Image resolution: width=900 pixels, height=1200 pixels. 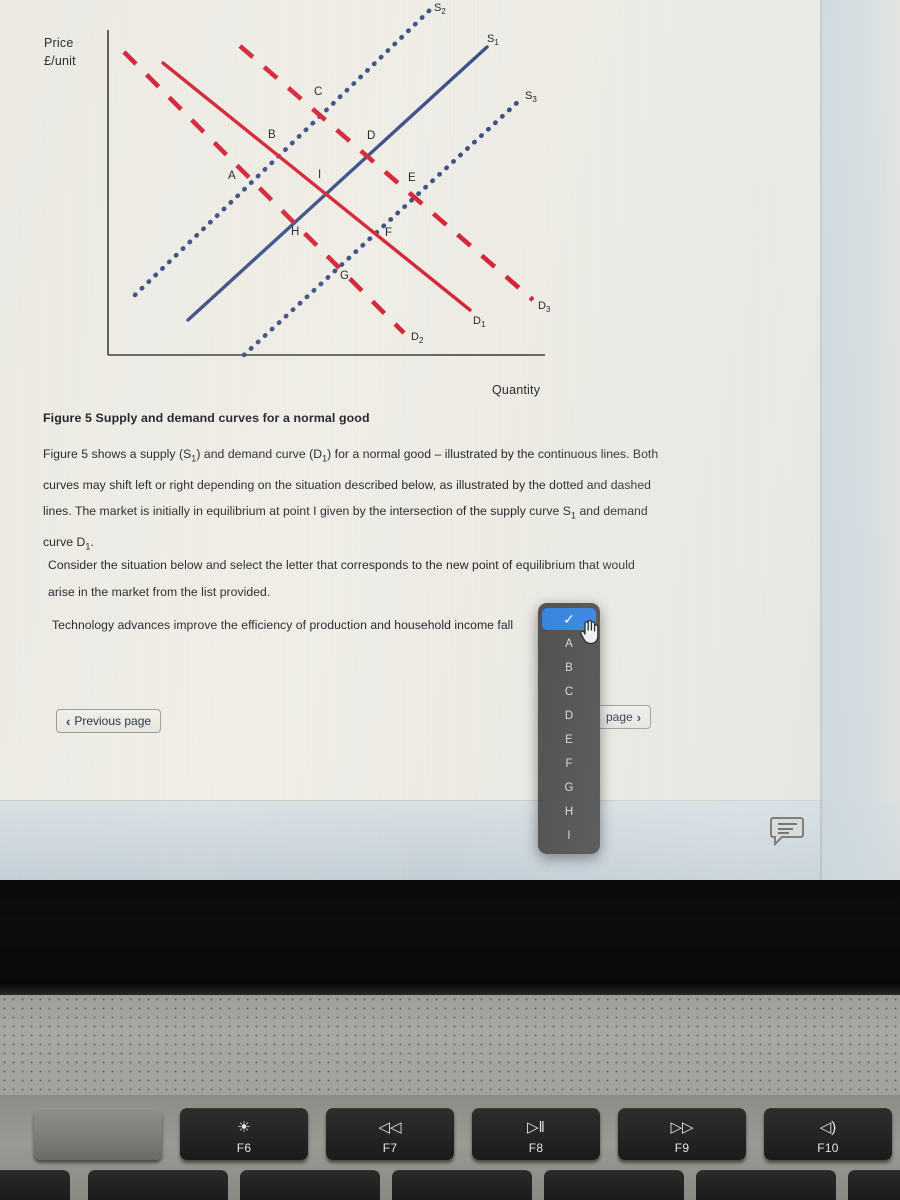 I want to click on curve-S1, so click(x=337, y=183).